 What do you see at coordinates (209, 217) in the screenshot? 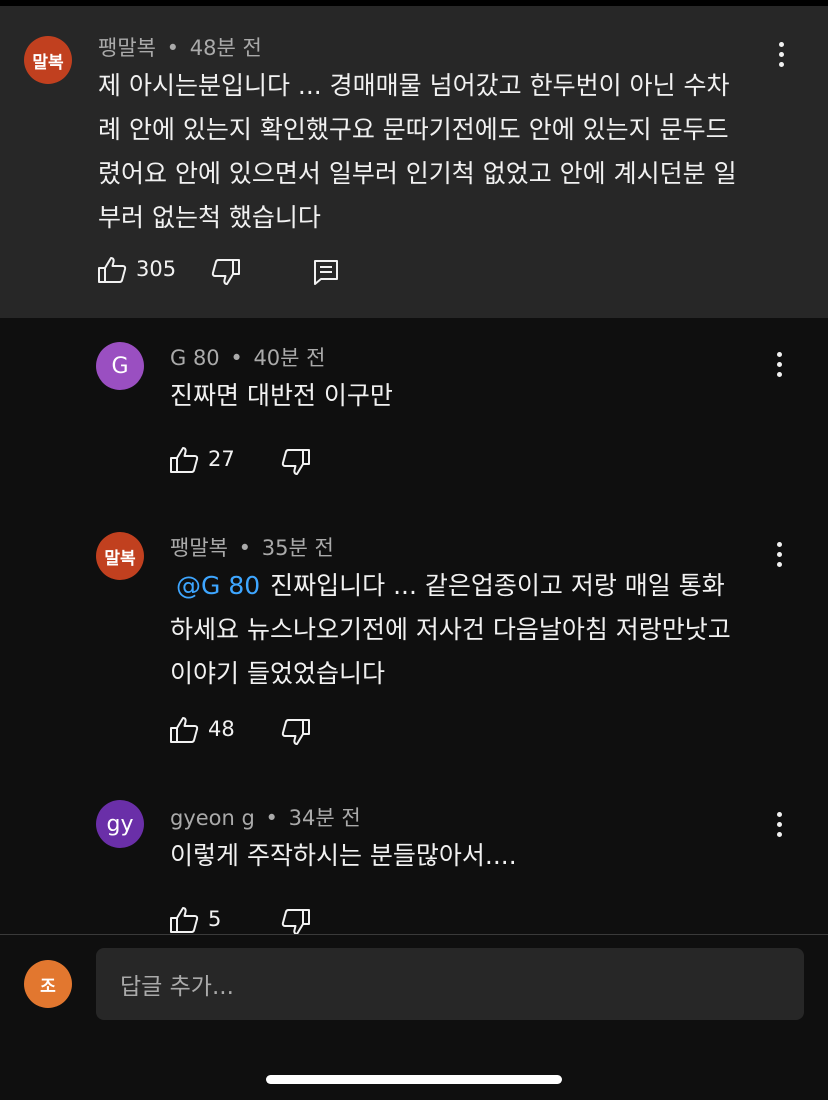
I see `comment-line: 부러 없는척 했습니다` at bounding box center [209, 217].